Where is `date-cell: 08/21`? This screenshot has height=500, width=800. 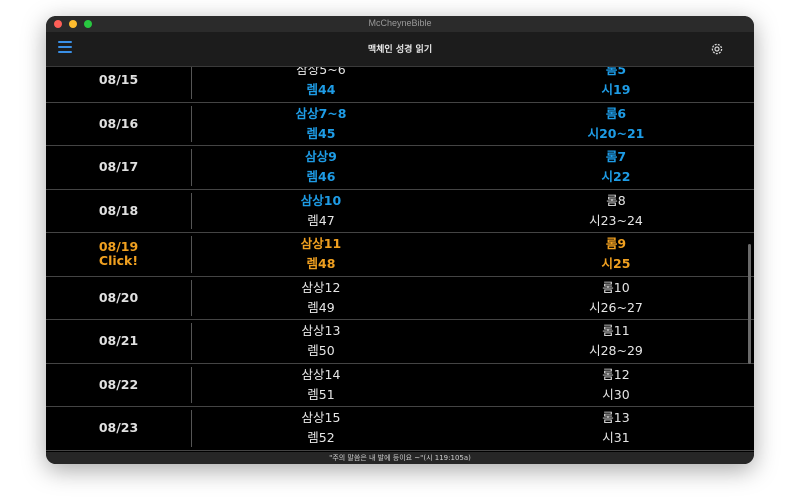
date-cell: 08/21 is located at coordinates (118, 341).